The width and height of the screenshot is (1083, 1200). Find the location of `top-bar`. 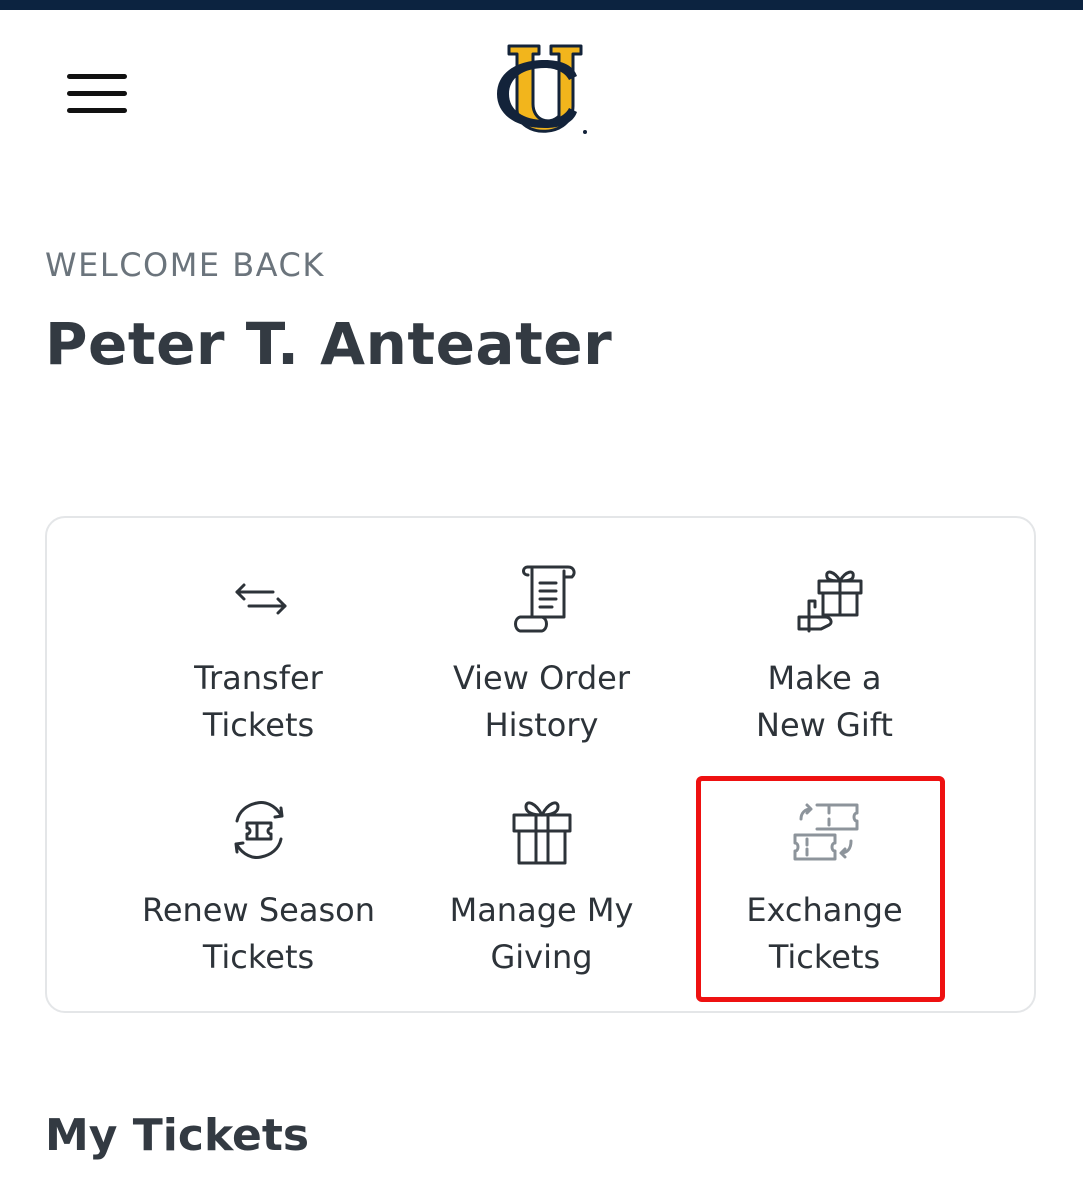

top-bar is located at coordinates (541, 5).